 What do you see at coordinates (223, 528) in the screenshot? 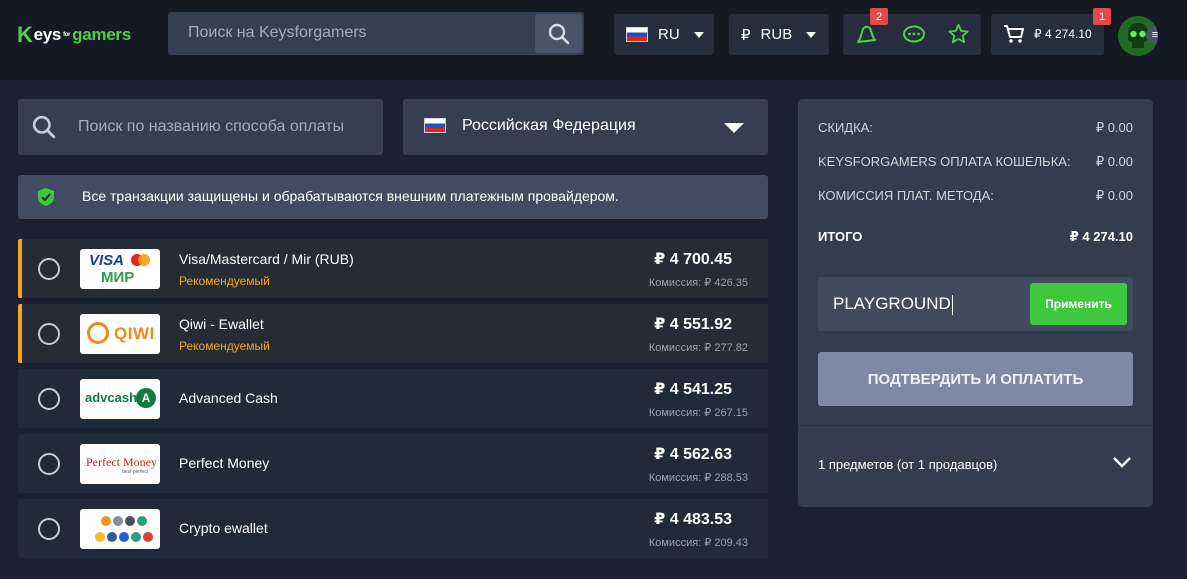
I see `payment-method-name: Crypto ewallet` at bounding box center [223, 528].